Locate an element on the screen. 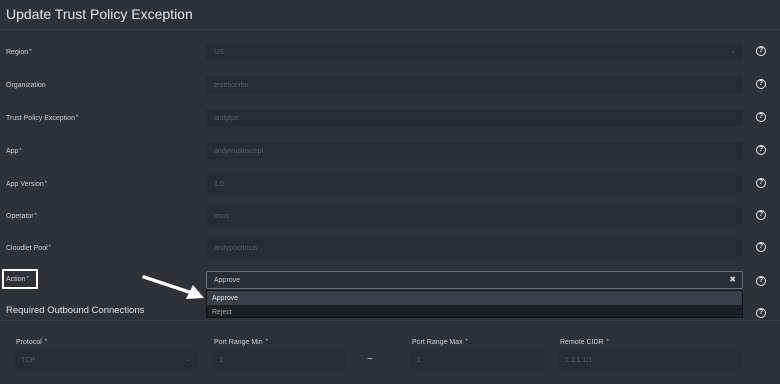 The height and width of the screenshot is (384, 780). app-version-row: App Version* 1.0 ? is located at coordinates (390, 187).